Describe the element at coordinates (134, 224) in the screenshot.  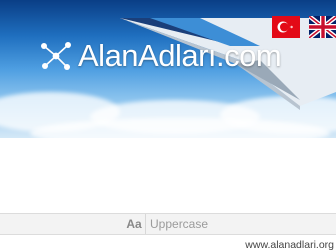
I see `case-toggle-button: Aa` at that location.